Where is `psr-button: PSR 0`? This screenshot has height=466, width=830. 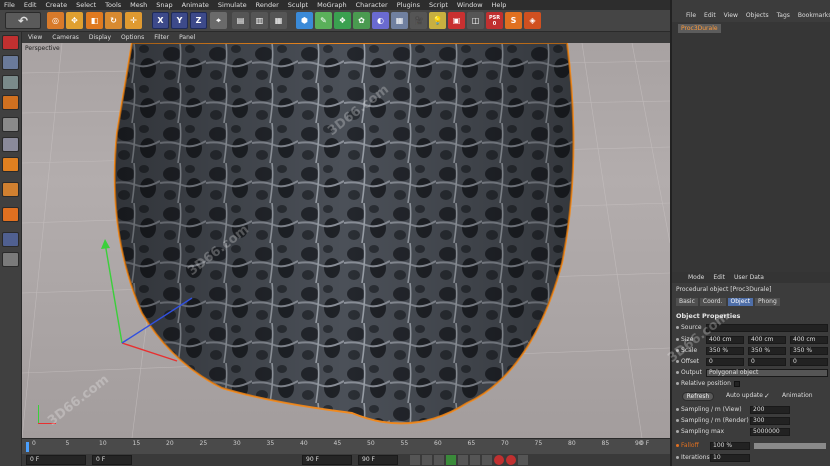 psr-button: PSR 0 is located at coordinates (494, 20).